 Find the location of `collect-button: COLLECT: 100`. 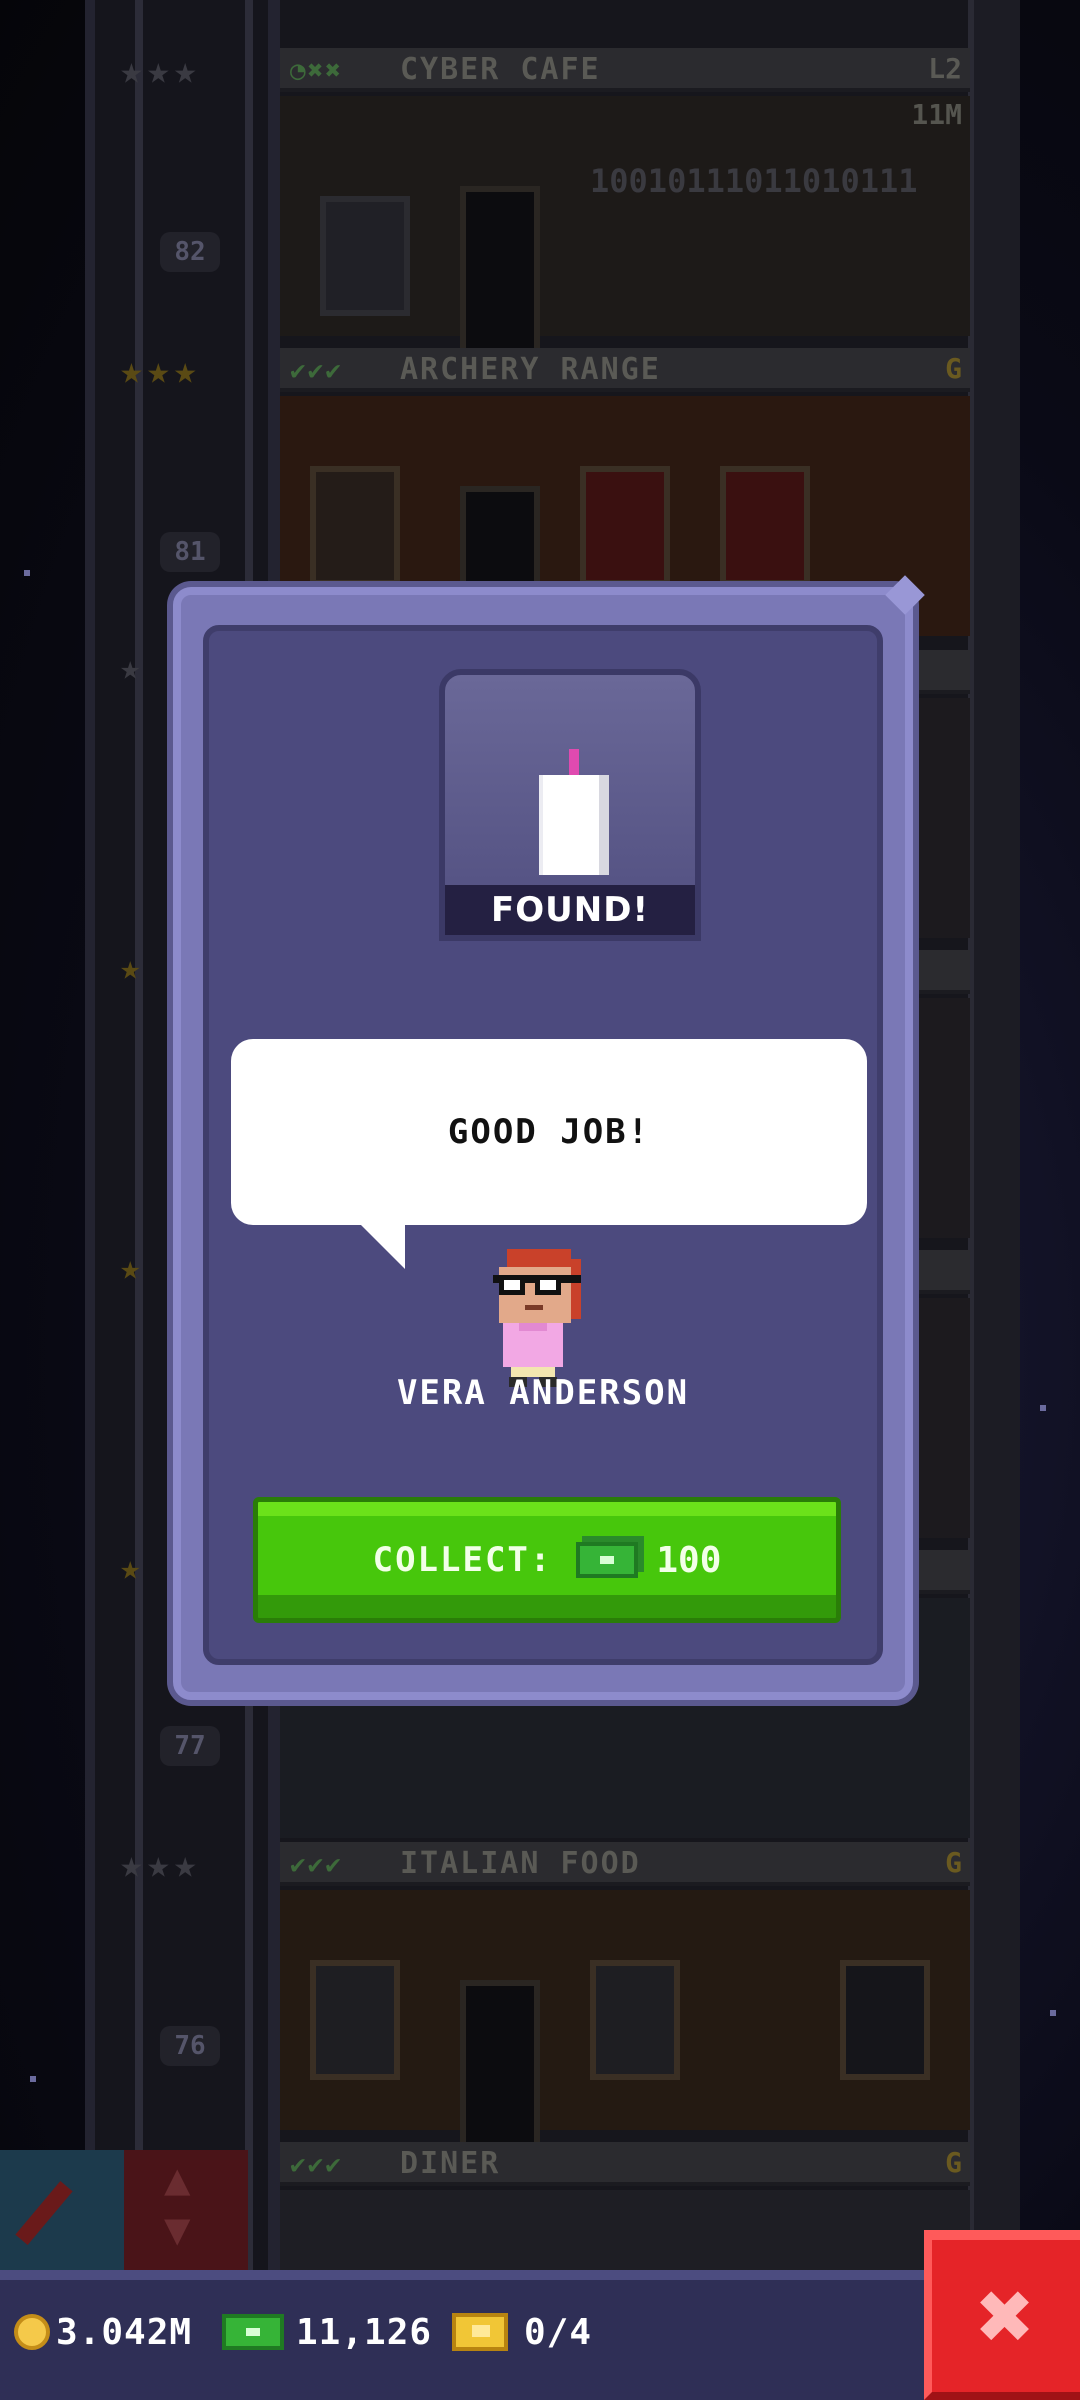

collect-button: COLLECT: 100 is located at coordinates (547, 1560).